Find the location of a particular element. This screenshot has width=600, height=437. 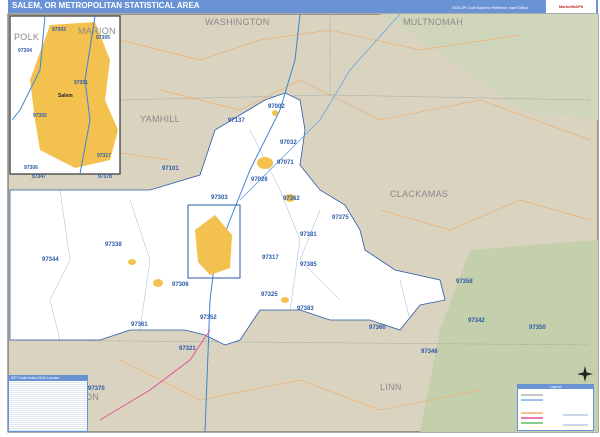

zip-label: 97071 is located at coordinates (285, 163).